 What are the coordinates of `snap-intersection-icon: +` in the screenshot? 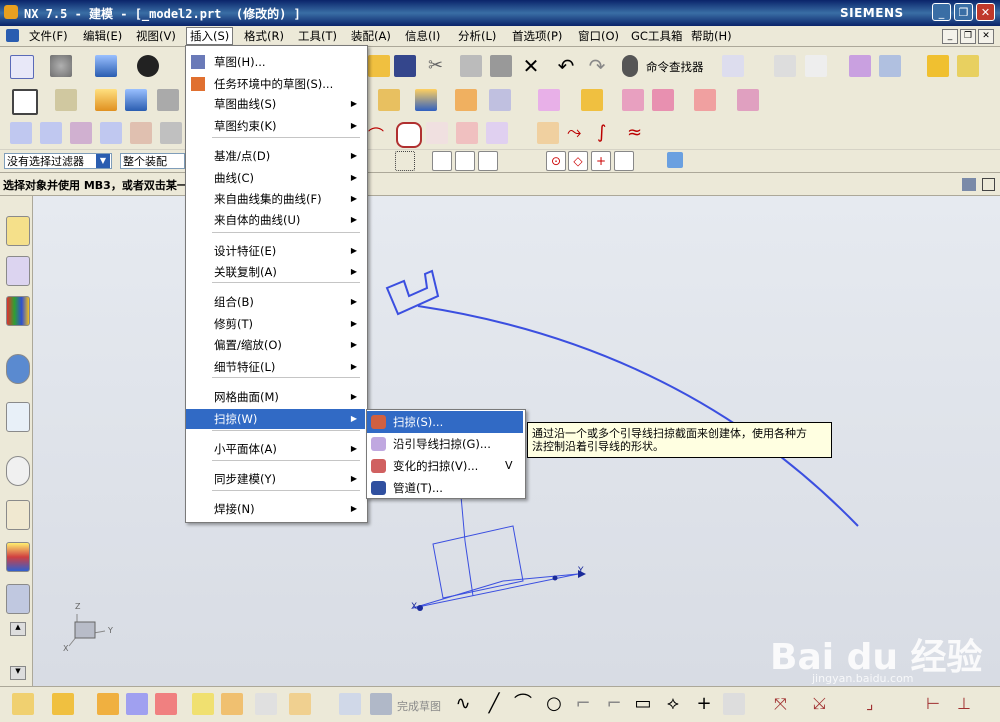 It's located at (601, 161).